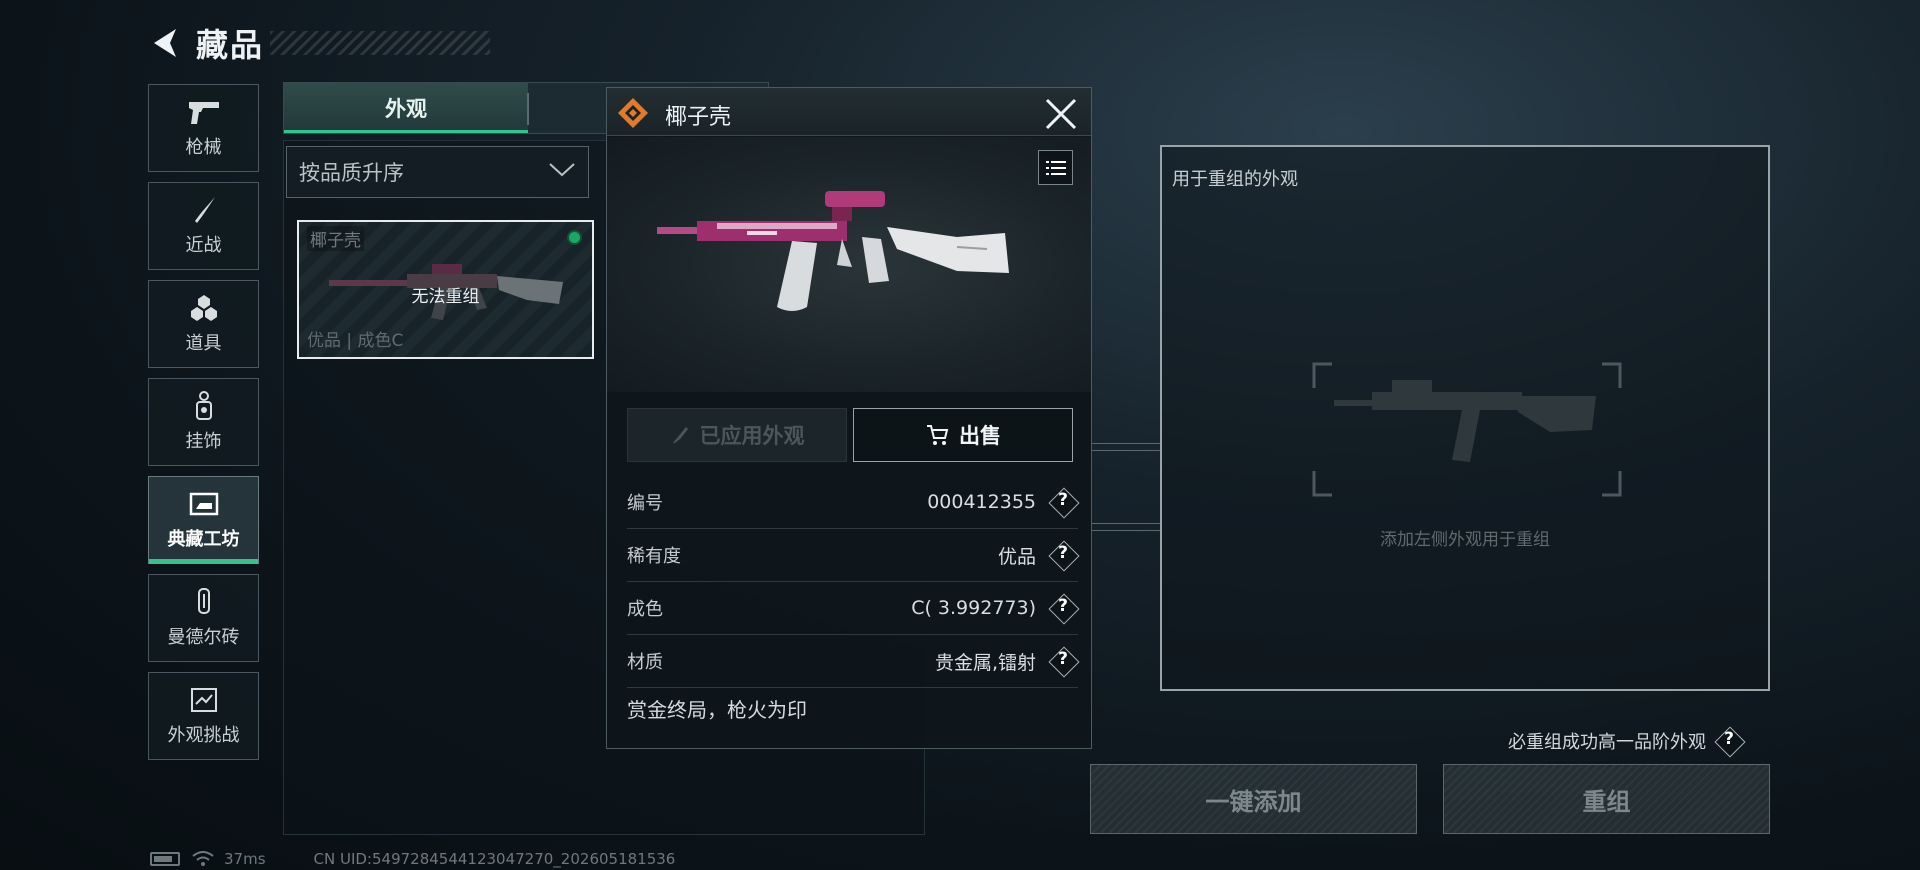 The height and width of the screenshot is (870, 1920). What do you see at coordinates (204, 700) in the screenshot?
I see `challenge-icon` at bounding box center [204, 700].